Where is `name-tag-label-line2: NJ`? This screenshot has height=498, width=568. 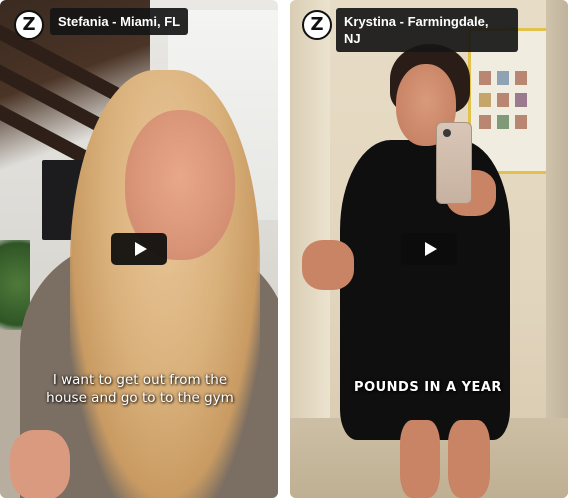 name-tag-label-line2: NJ is located at coordinates (352, 38).